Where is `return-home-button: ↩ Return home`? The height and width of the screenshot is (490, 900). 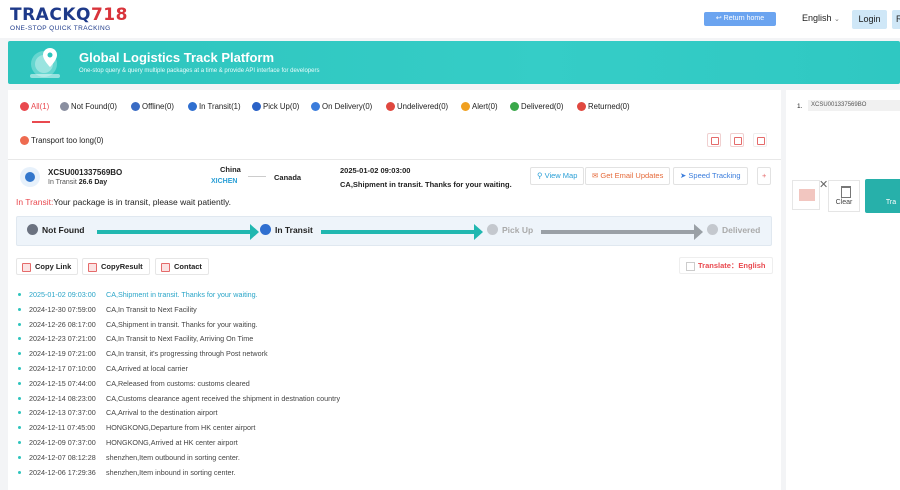
return-home-button: ↩ Return home is located at coordinates (740, 19).